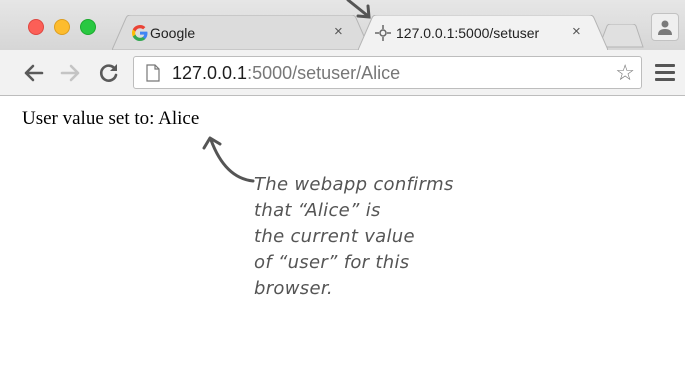 The image size is (685, 385). I want to click on profile-button, so click(665, 27).